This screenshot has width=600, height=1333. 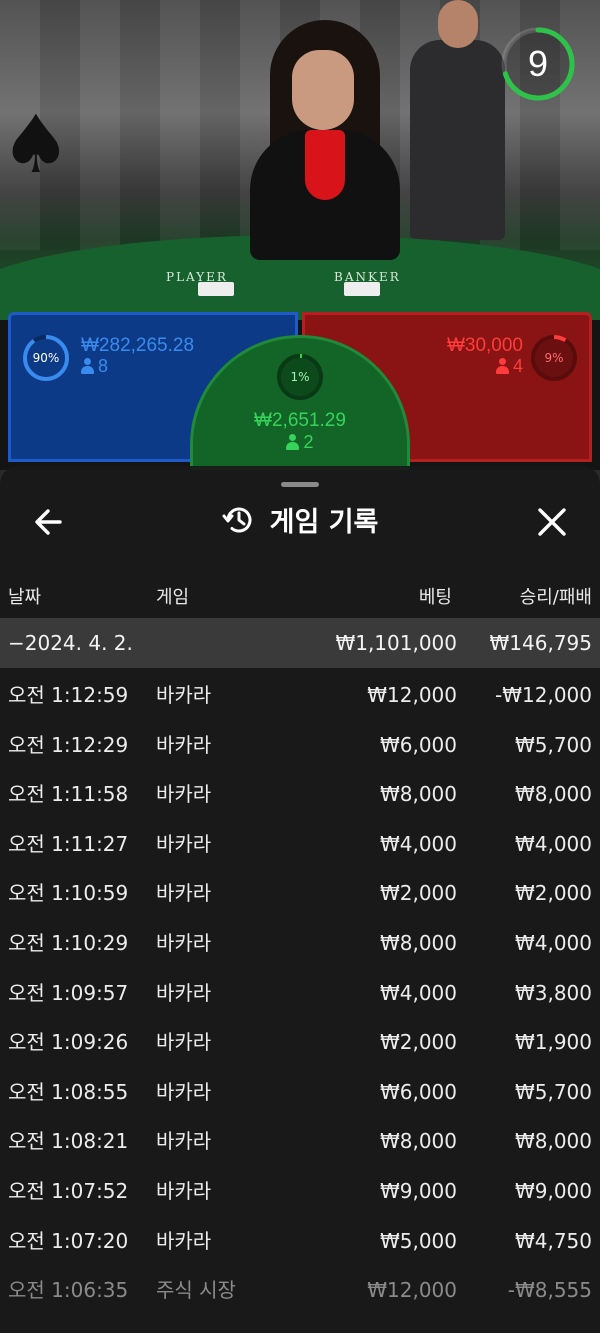 I want to click on row-time: 오전 1:11:58, so click(x=68, y=794).